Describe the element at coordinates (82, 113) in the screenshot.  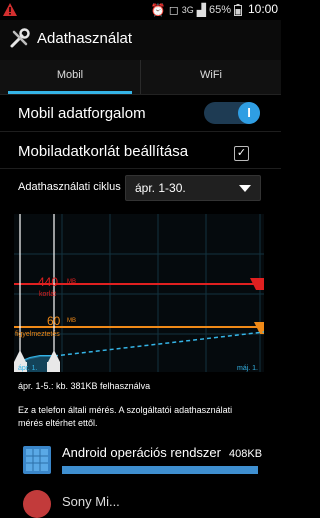
I see `mobile-data-label: Mobil adatforgalom` at that location.